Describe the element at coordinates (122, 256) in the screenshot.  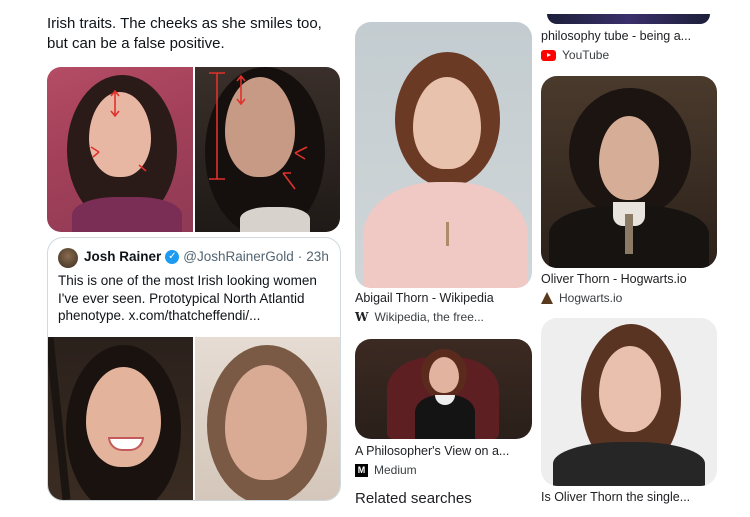
I see `tweet-author-name: Josh Rainer` at that location.